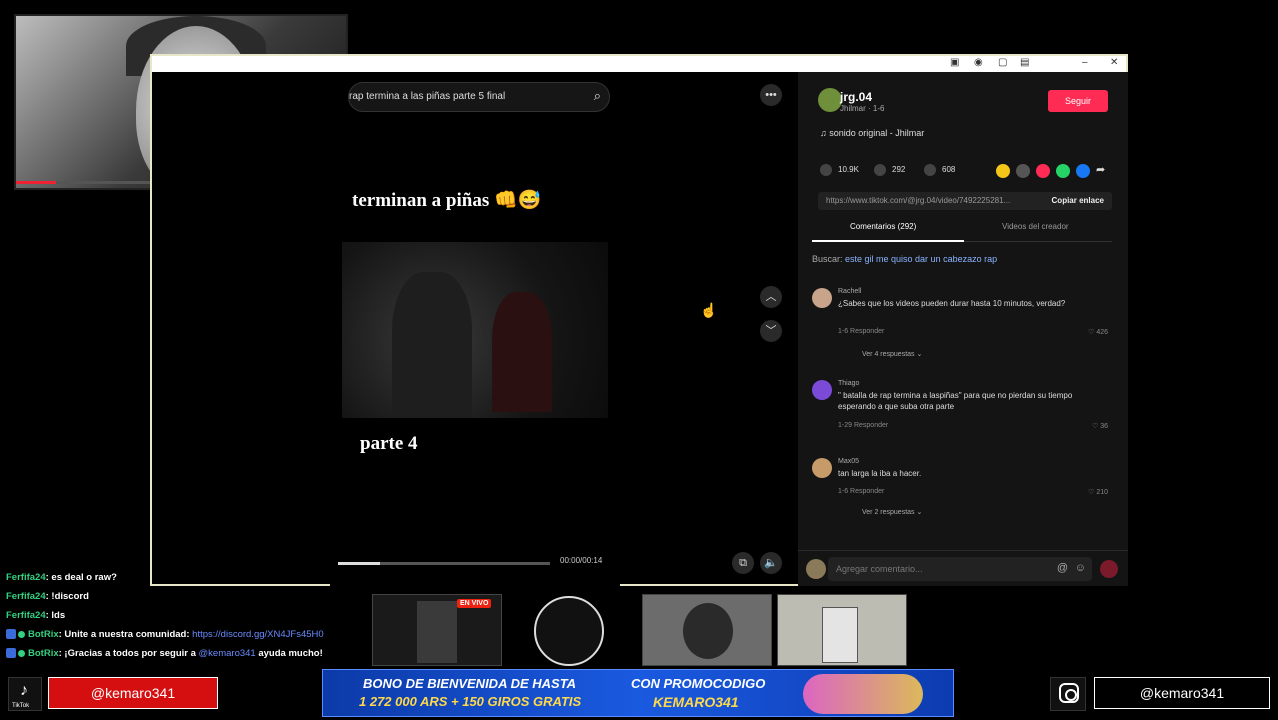 The width and height of the screenshot is (1278, 720). What do you see at coordinates (771, 297) in the screenshot?
I see `chevron-up-icon: ︿` at bounding box center [771, 297].